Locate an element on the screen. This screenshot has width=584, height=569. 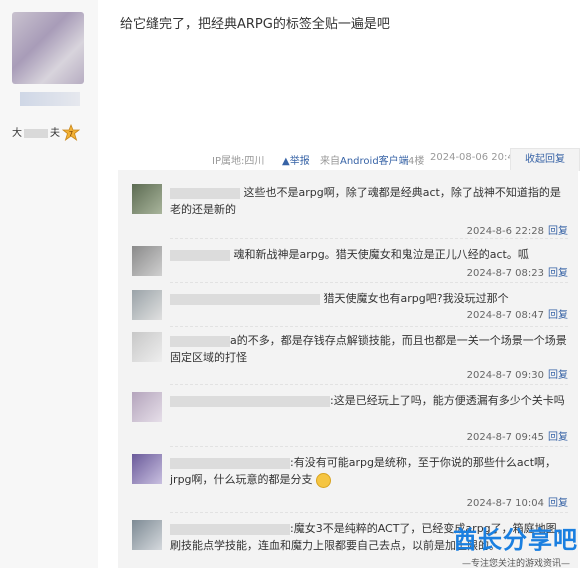
reply-text: 魂和新战神是arpg。猎天使魔女和鬼泣是正儿八经的act。呱 is located at coordinates (369, 254).